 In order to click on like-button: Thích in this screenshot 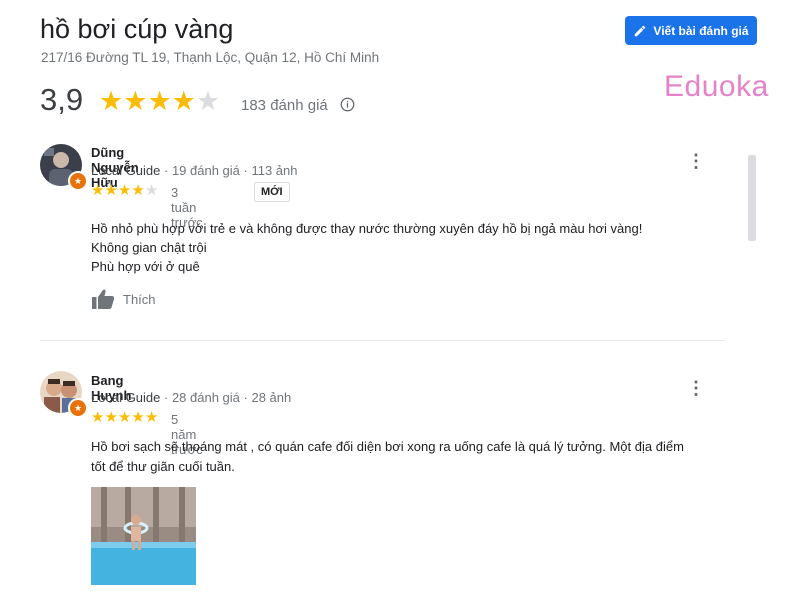, I will do `click(123, 299)`.